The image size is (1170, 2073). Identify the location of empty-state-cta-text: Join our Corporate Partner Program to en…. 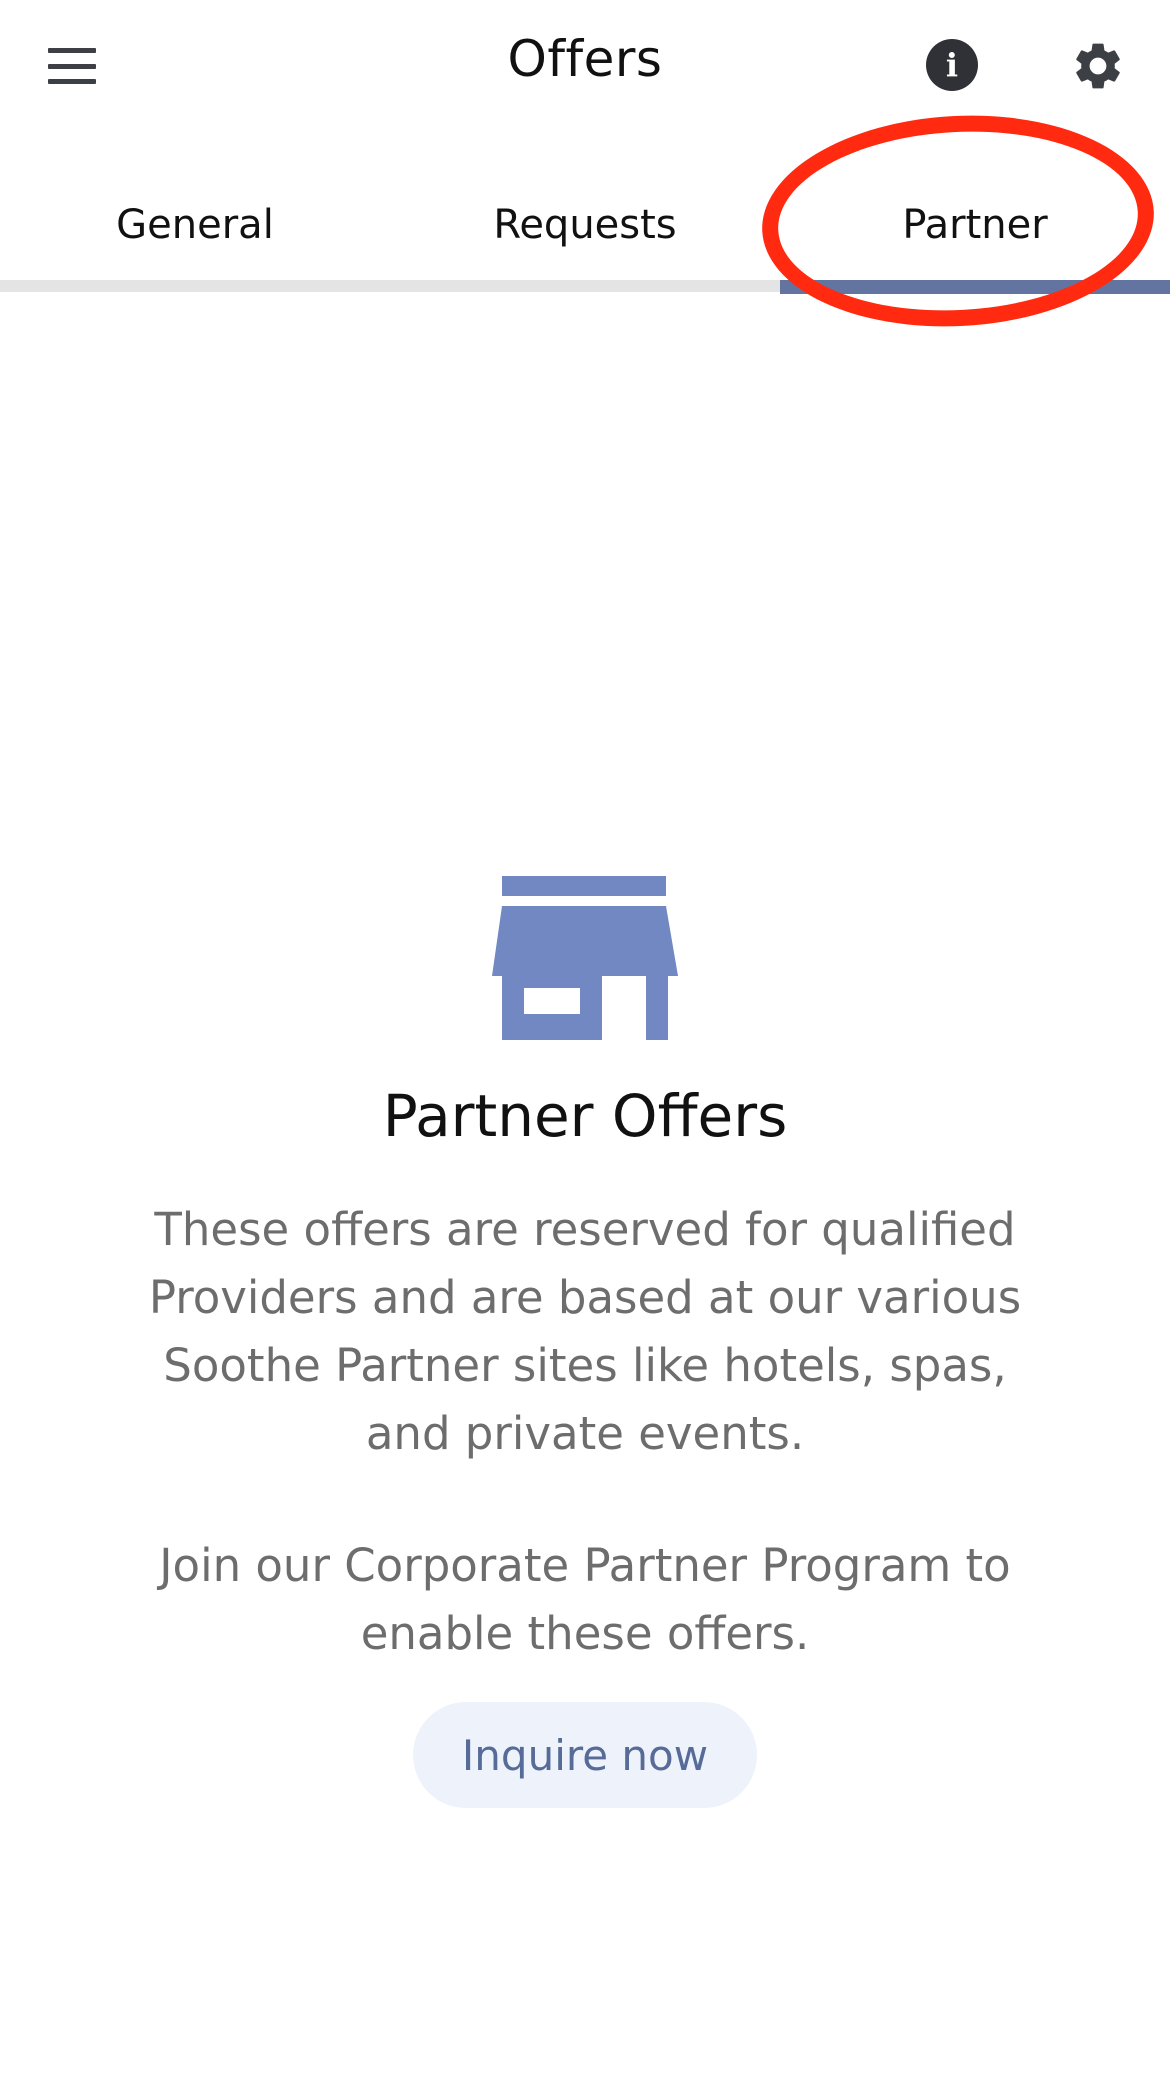
(585, 1599).